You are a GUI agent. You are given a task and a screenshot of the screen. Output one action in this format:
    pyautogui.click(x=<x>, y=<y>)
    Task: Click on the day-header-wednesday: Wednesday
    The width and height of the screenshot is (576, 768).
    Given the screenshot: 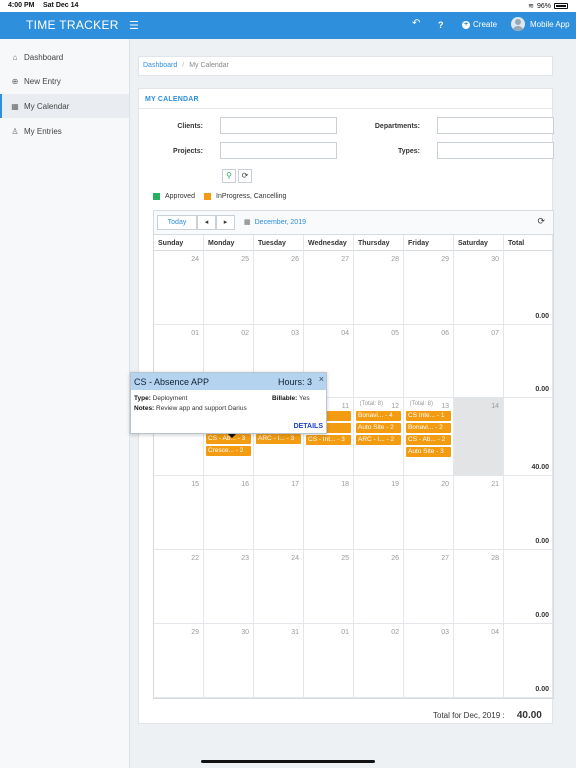 What is the action you would take?
    pyautogui.click(x=329, y=243)
    